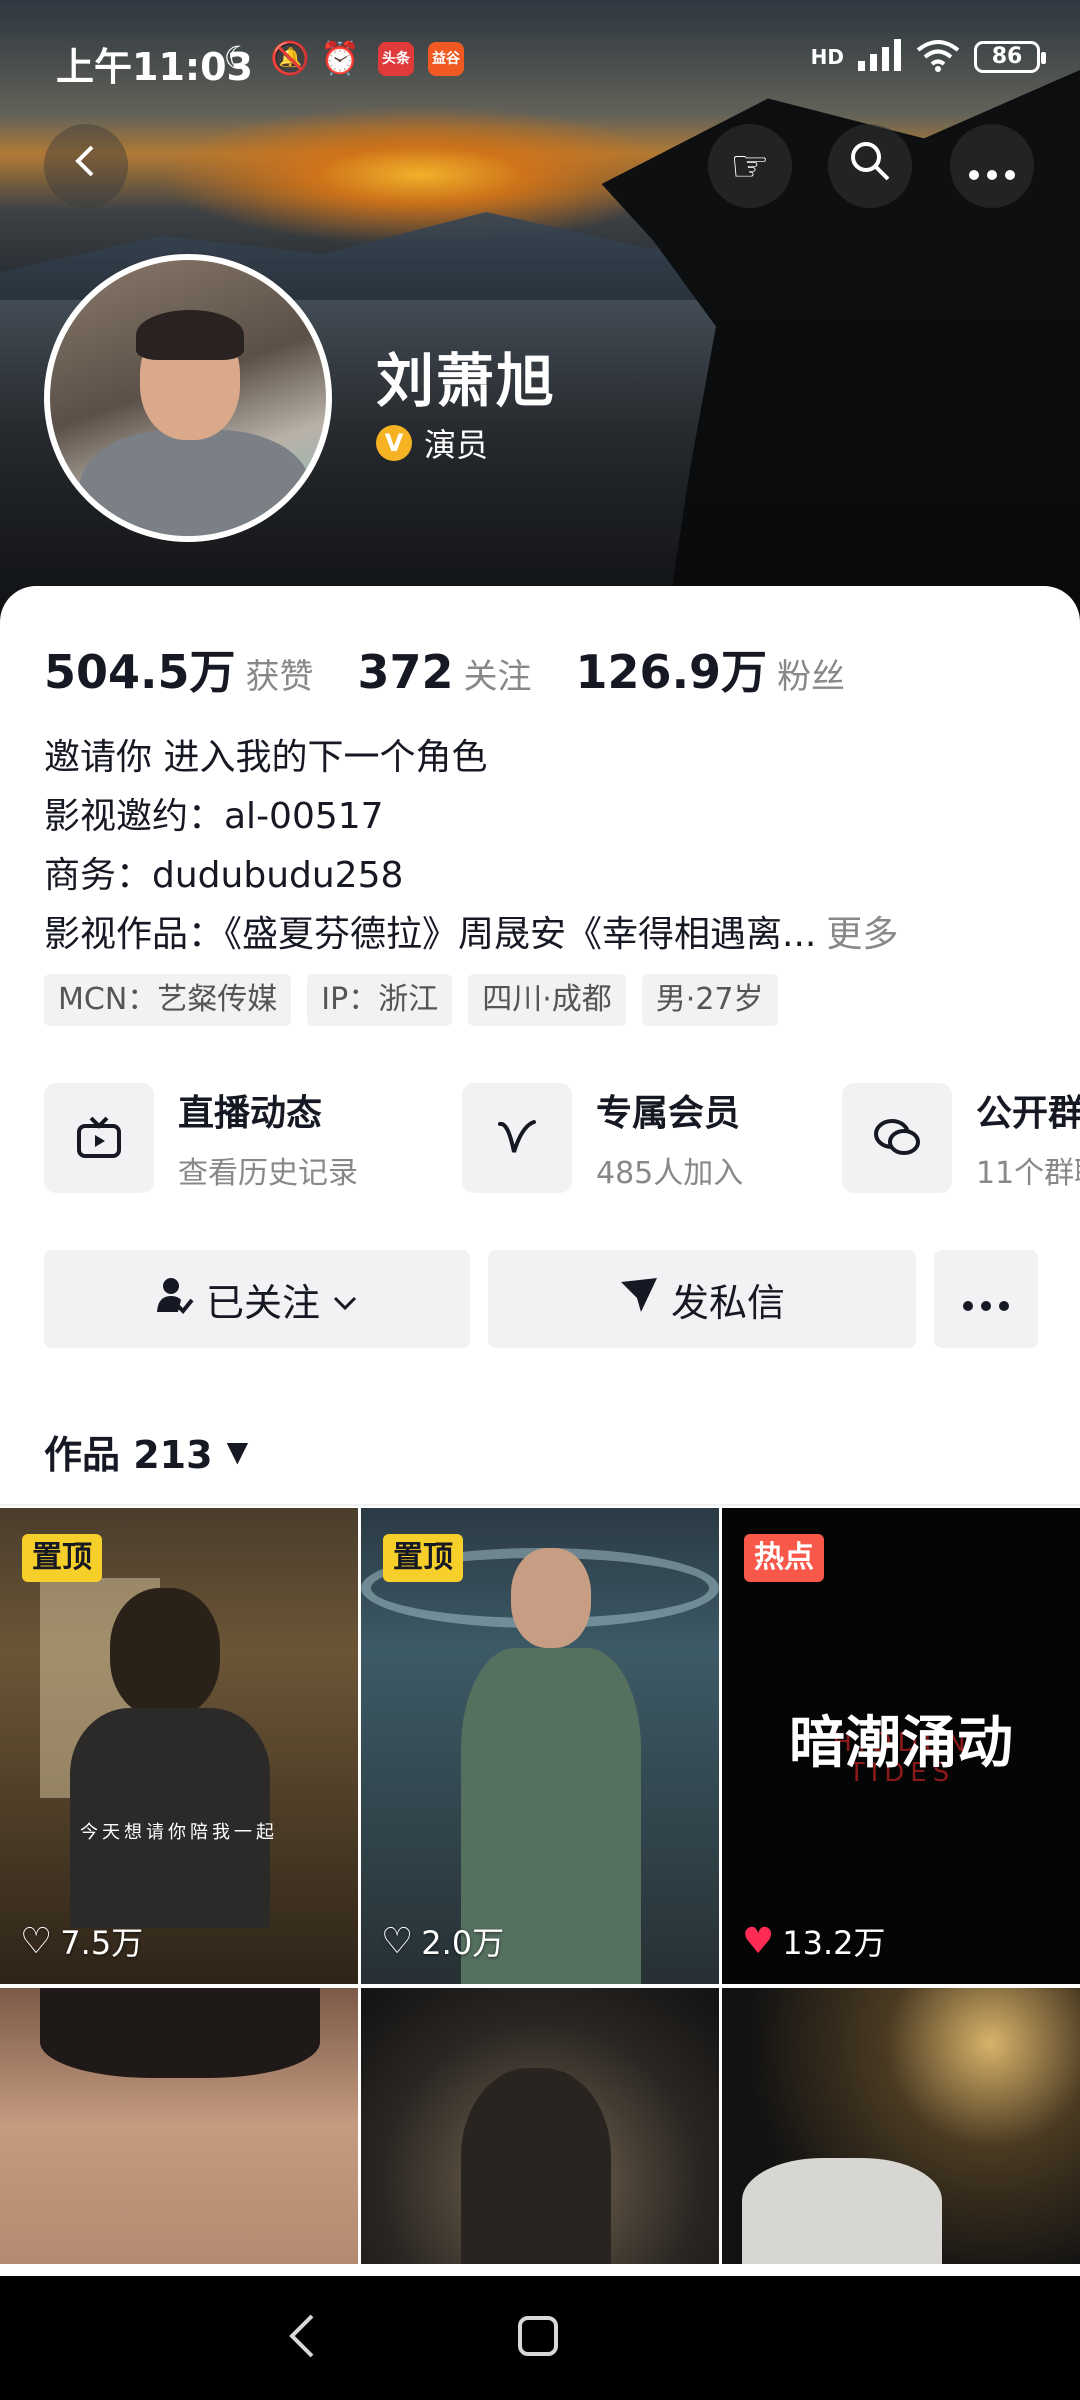 This screenshot has height=2400, width=1080. Describe the element at coordinates (897, 1138) in the screenshot. I see `chat-icon` at that location.